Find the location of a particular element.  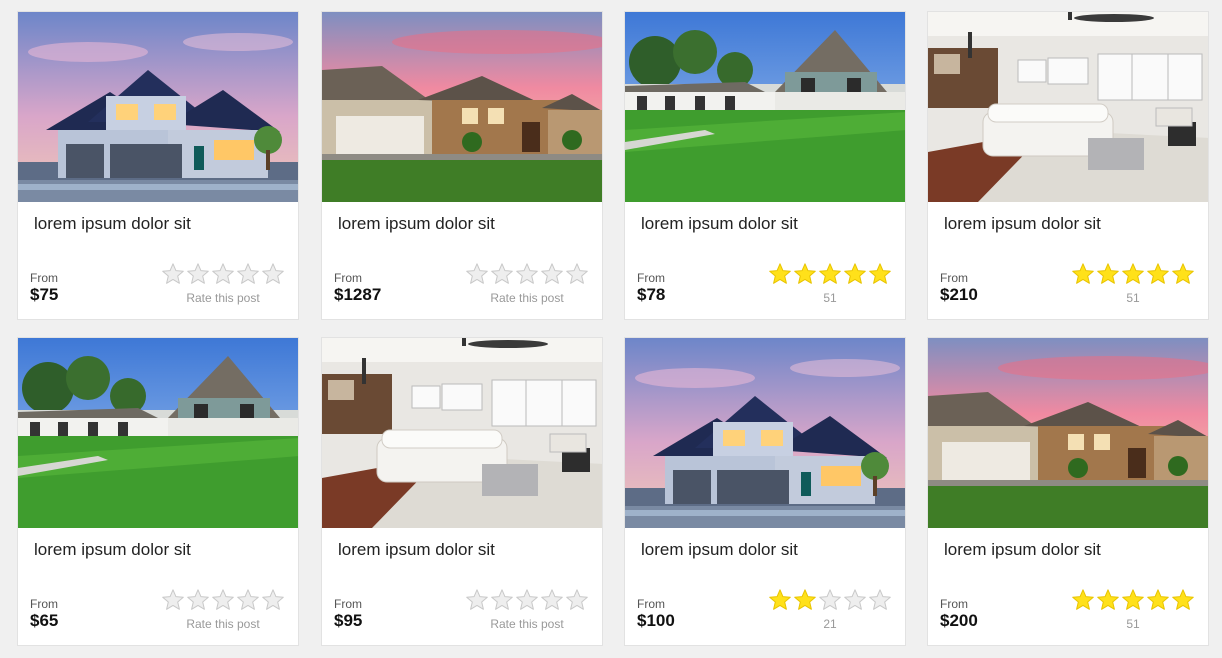

listing-card: lorem ipsum dolor sit From $100 21 is located at coordinates (765, 491).